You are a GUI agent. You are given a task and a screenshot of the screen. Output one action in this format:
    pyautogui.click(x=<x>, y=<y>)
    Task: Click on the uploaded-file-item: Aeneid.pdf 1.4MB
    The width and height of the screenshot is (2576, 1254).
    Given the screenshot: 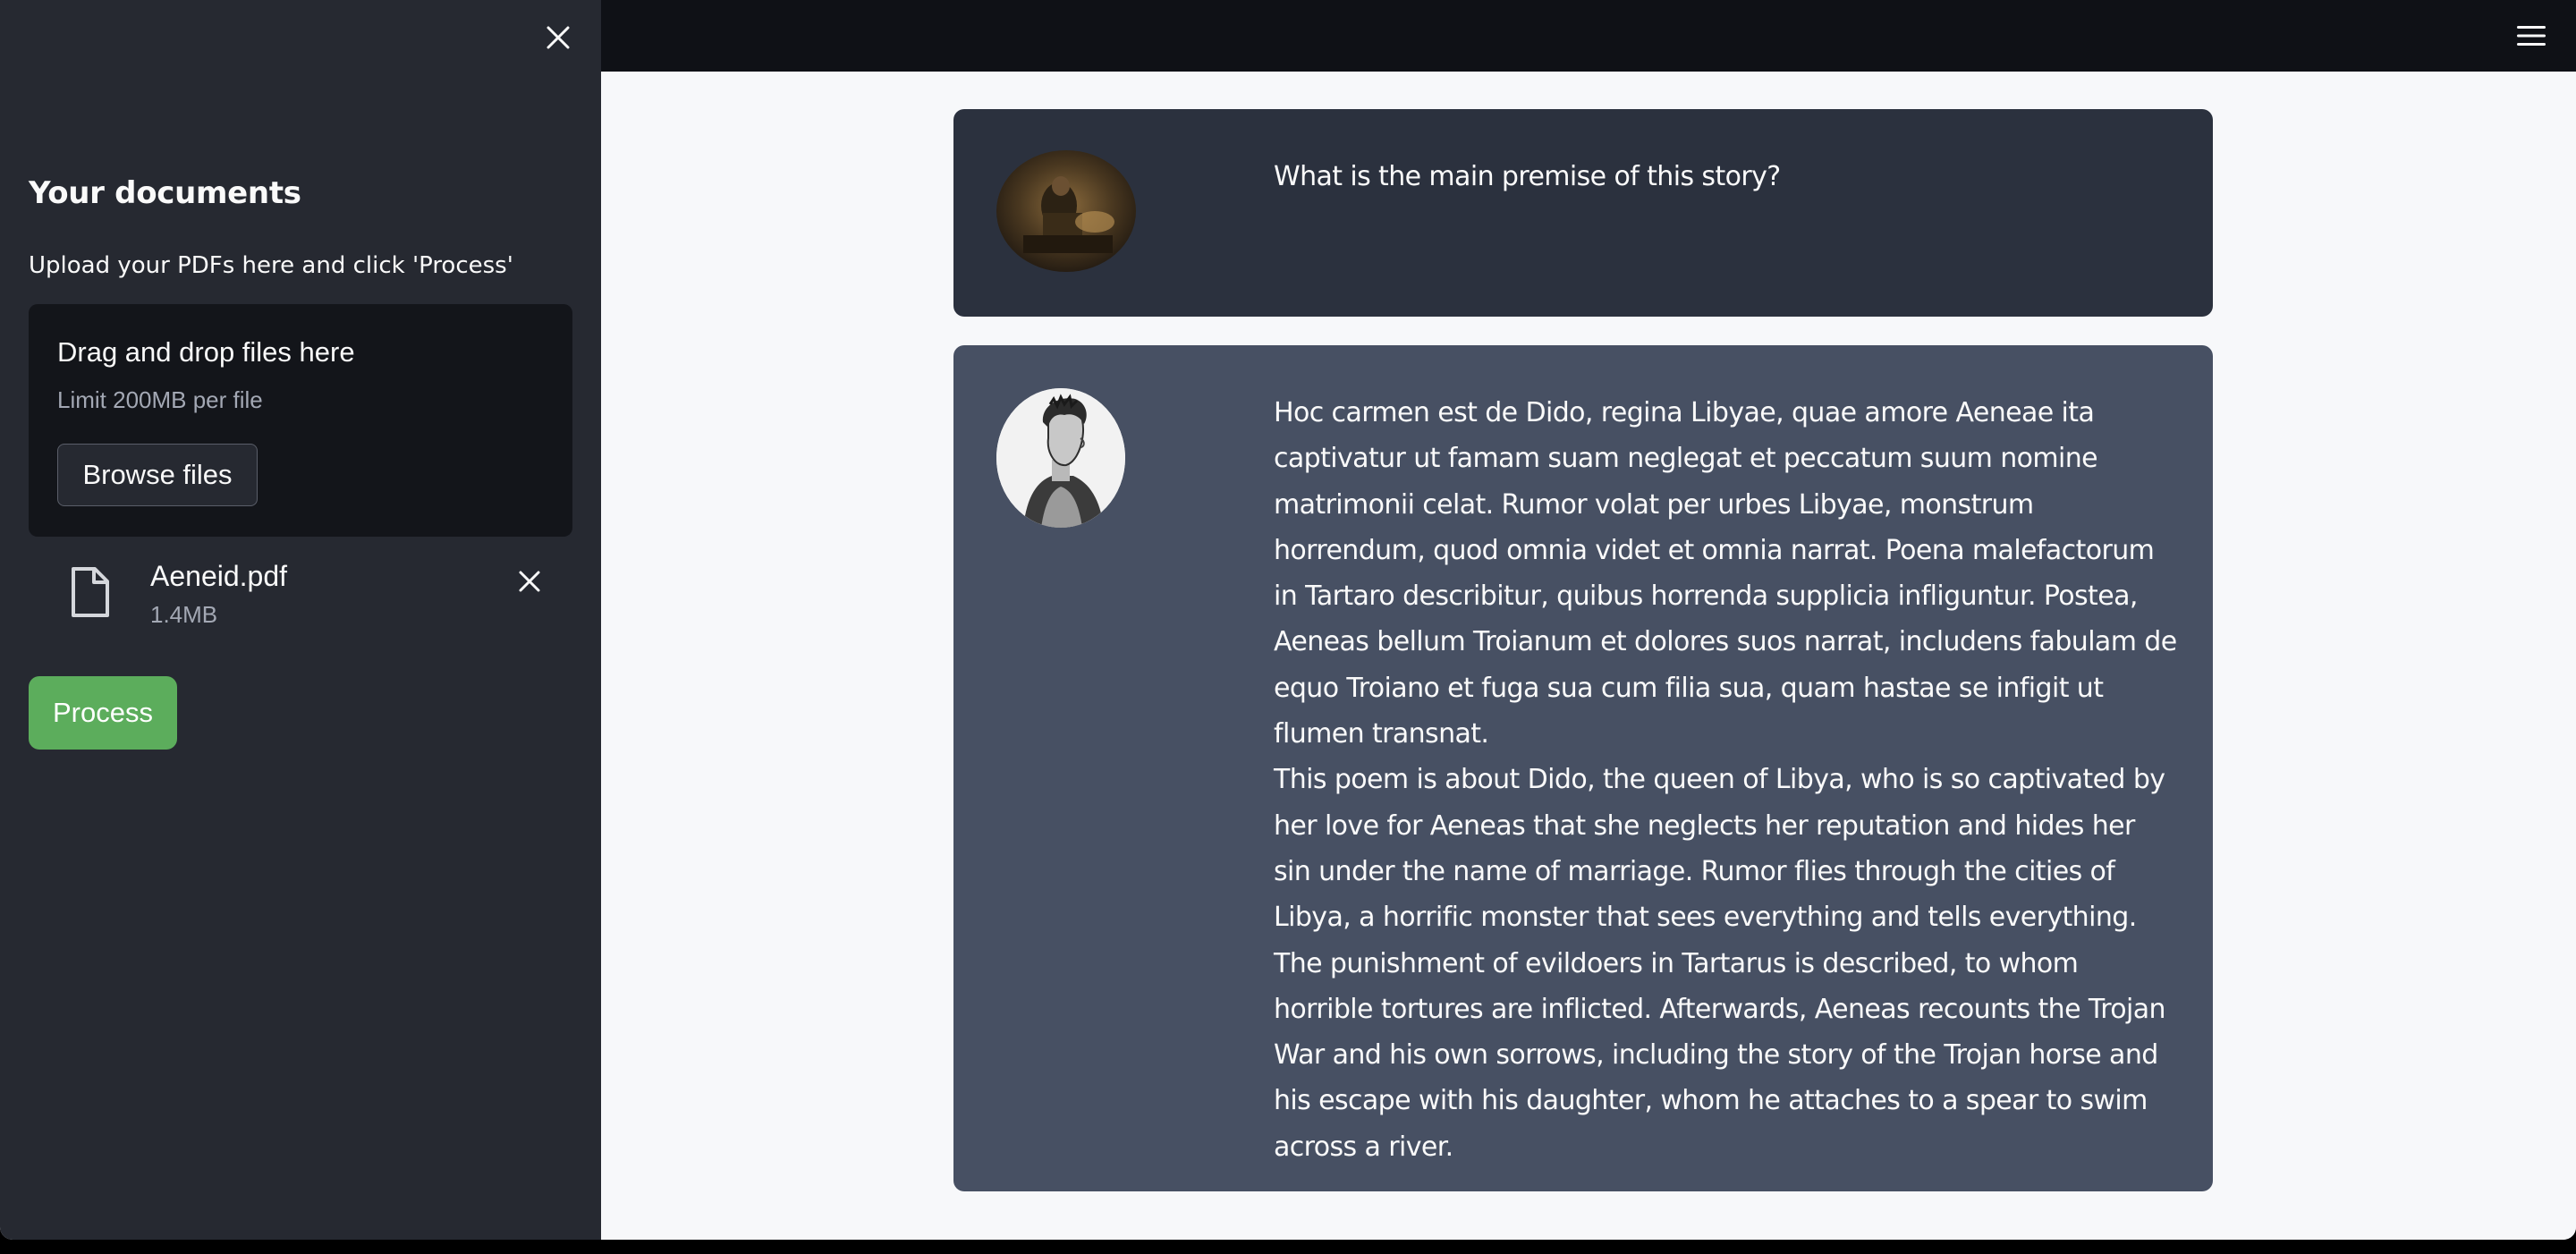 What is the action you would take?
    pyautogui.click(x=300, y=595)
    